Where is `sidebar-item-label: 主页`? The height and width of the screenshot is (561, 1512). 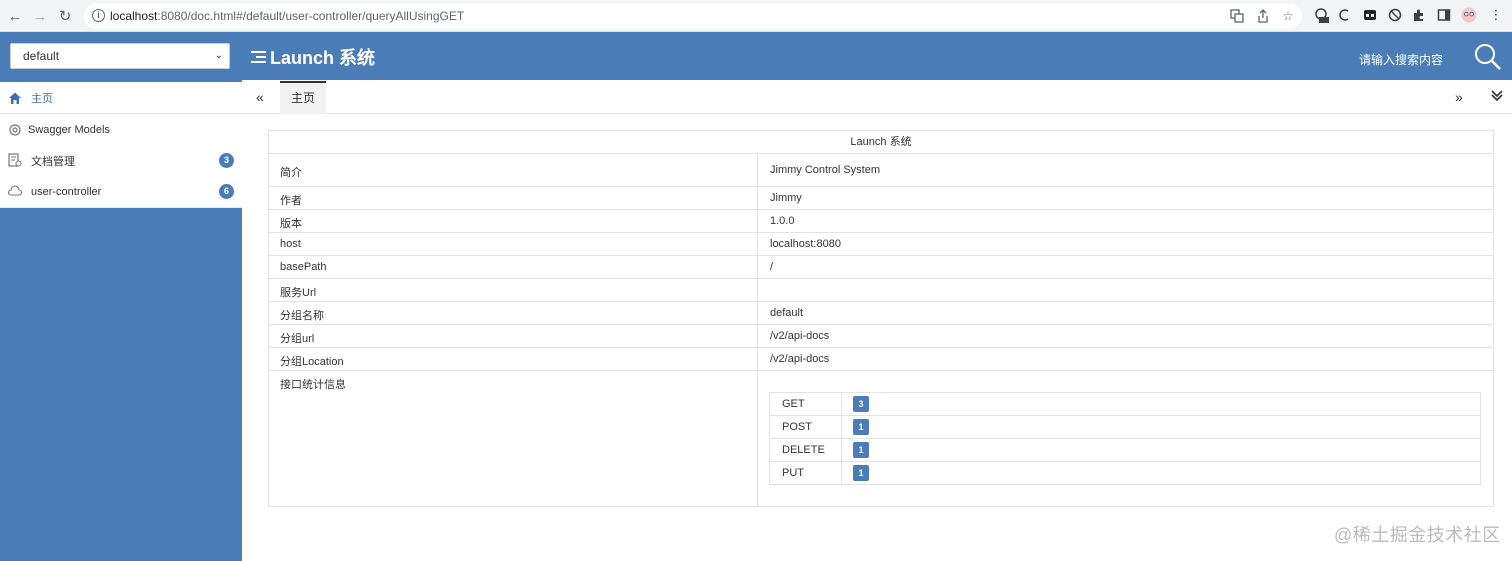 sidebar-item-label: 主页 is located at coordinates (42, 98).